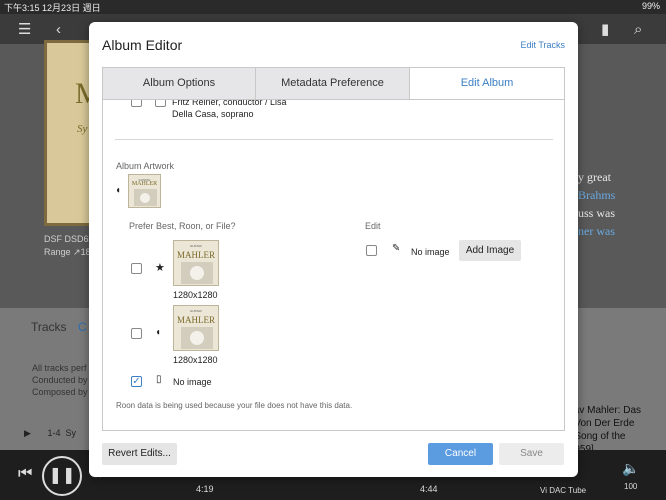 This screenshot has width=666, height=500. Describe the element at coordinates (160, 268) in the screenshot. I see `star-icon: ★` at that location.